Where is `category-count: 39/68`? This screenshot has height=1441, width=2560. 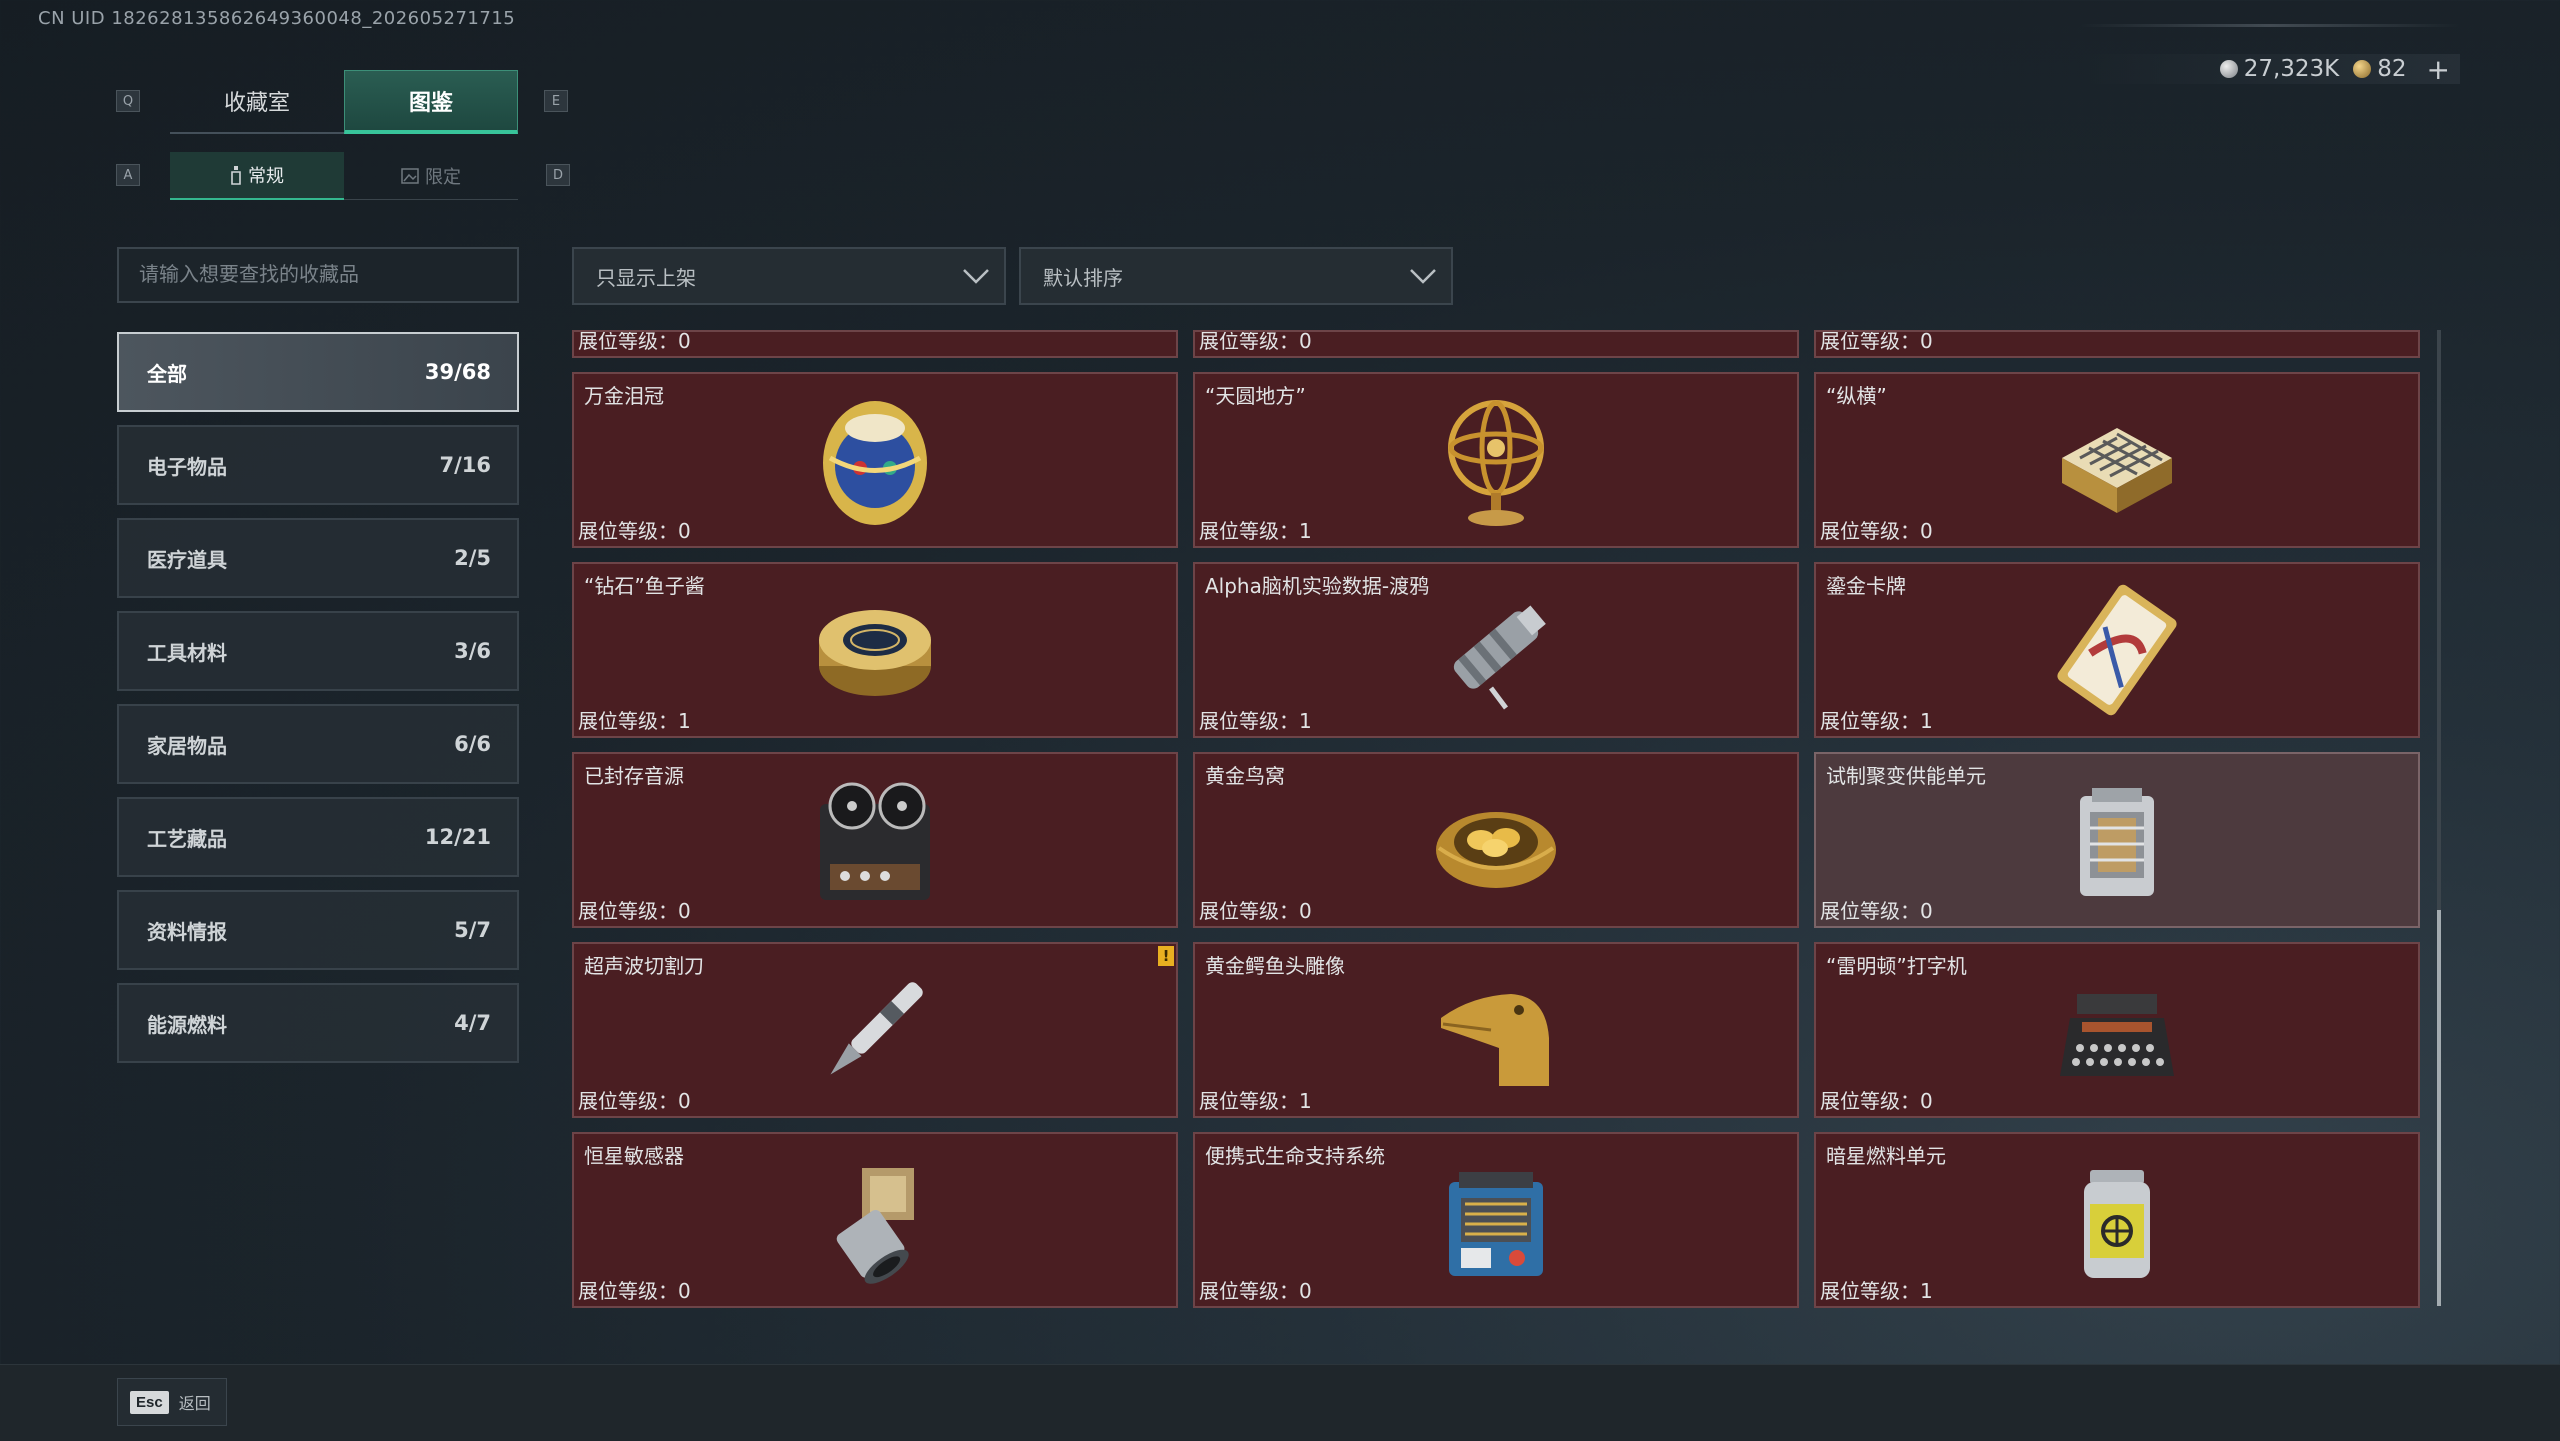 category-count: 39/68 is located at coordinates (457, 372).